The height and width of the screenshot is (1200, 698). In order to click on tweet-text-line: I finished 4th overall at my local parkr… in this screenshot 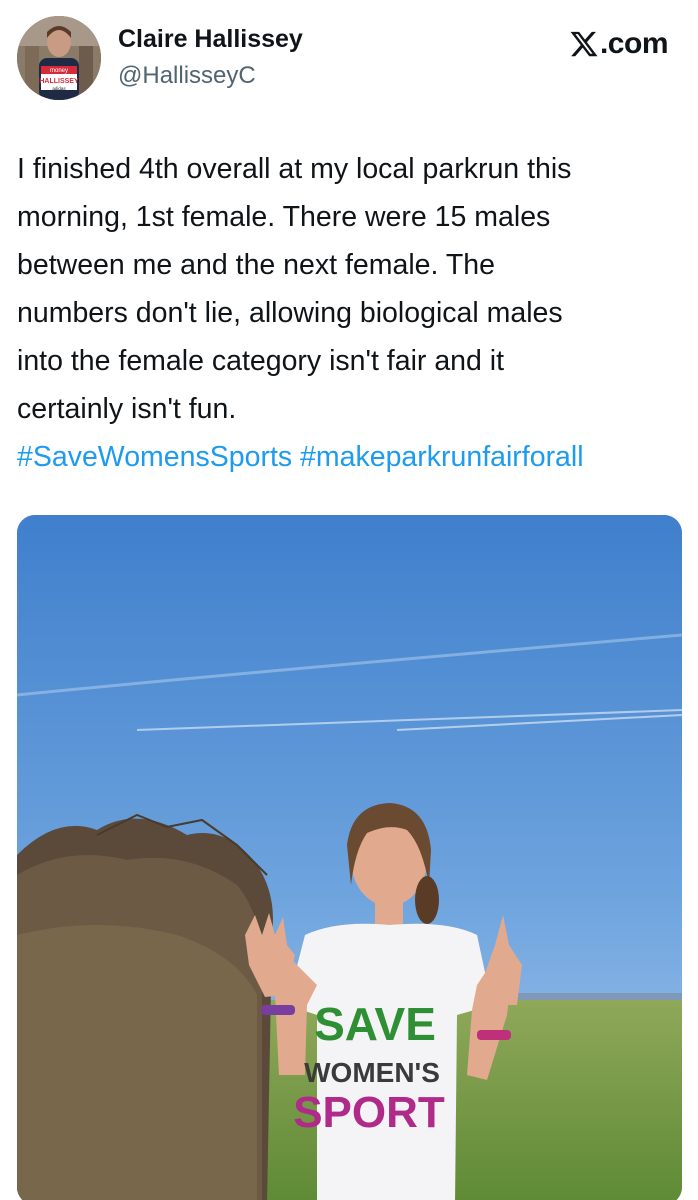, I will do `click(294, 169)`.